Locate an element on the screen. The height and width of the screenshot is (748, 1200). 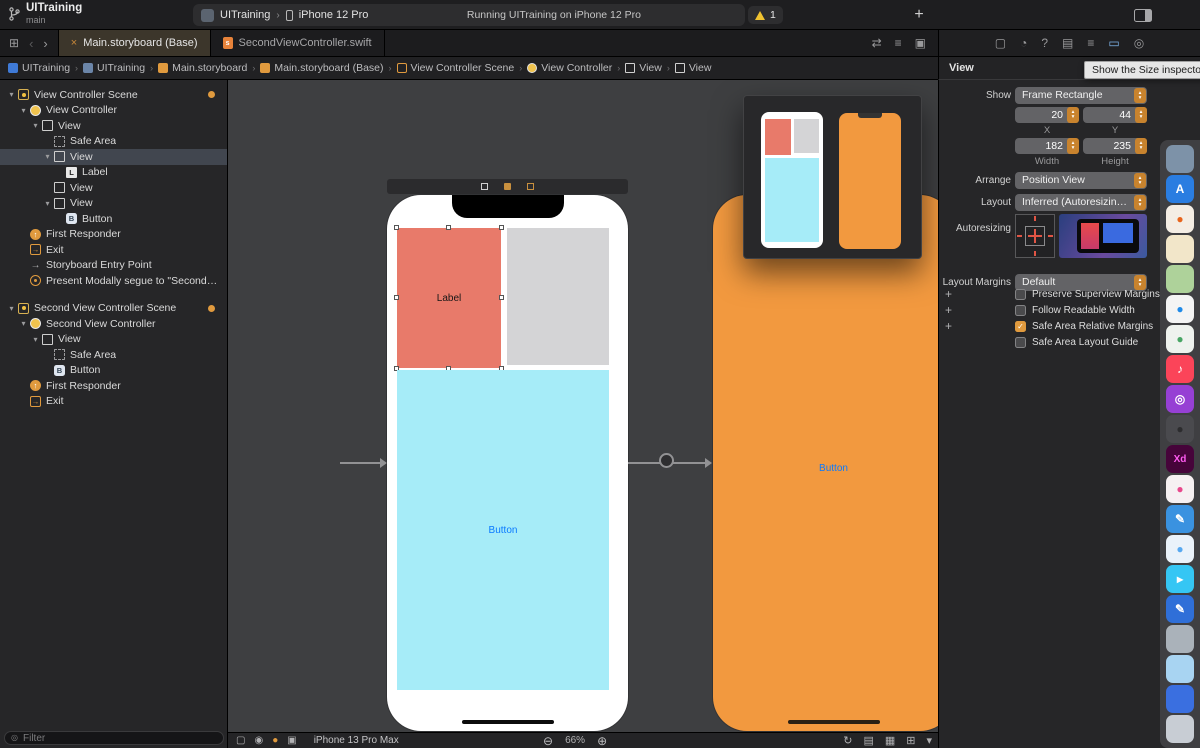
filter-input is located at coordinates (119, 738).